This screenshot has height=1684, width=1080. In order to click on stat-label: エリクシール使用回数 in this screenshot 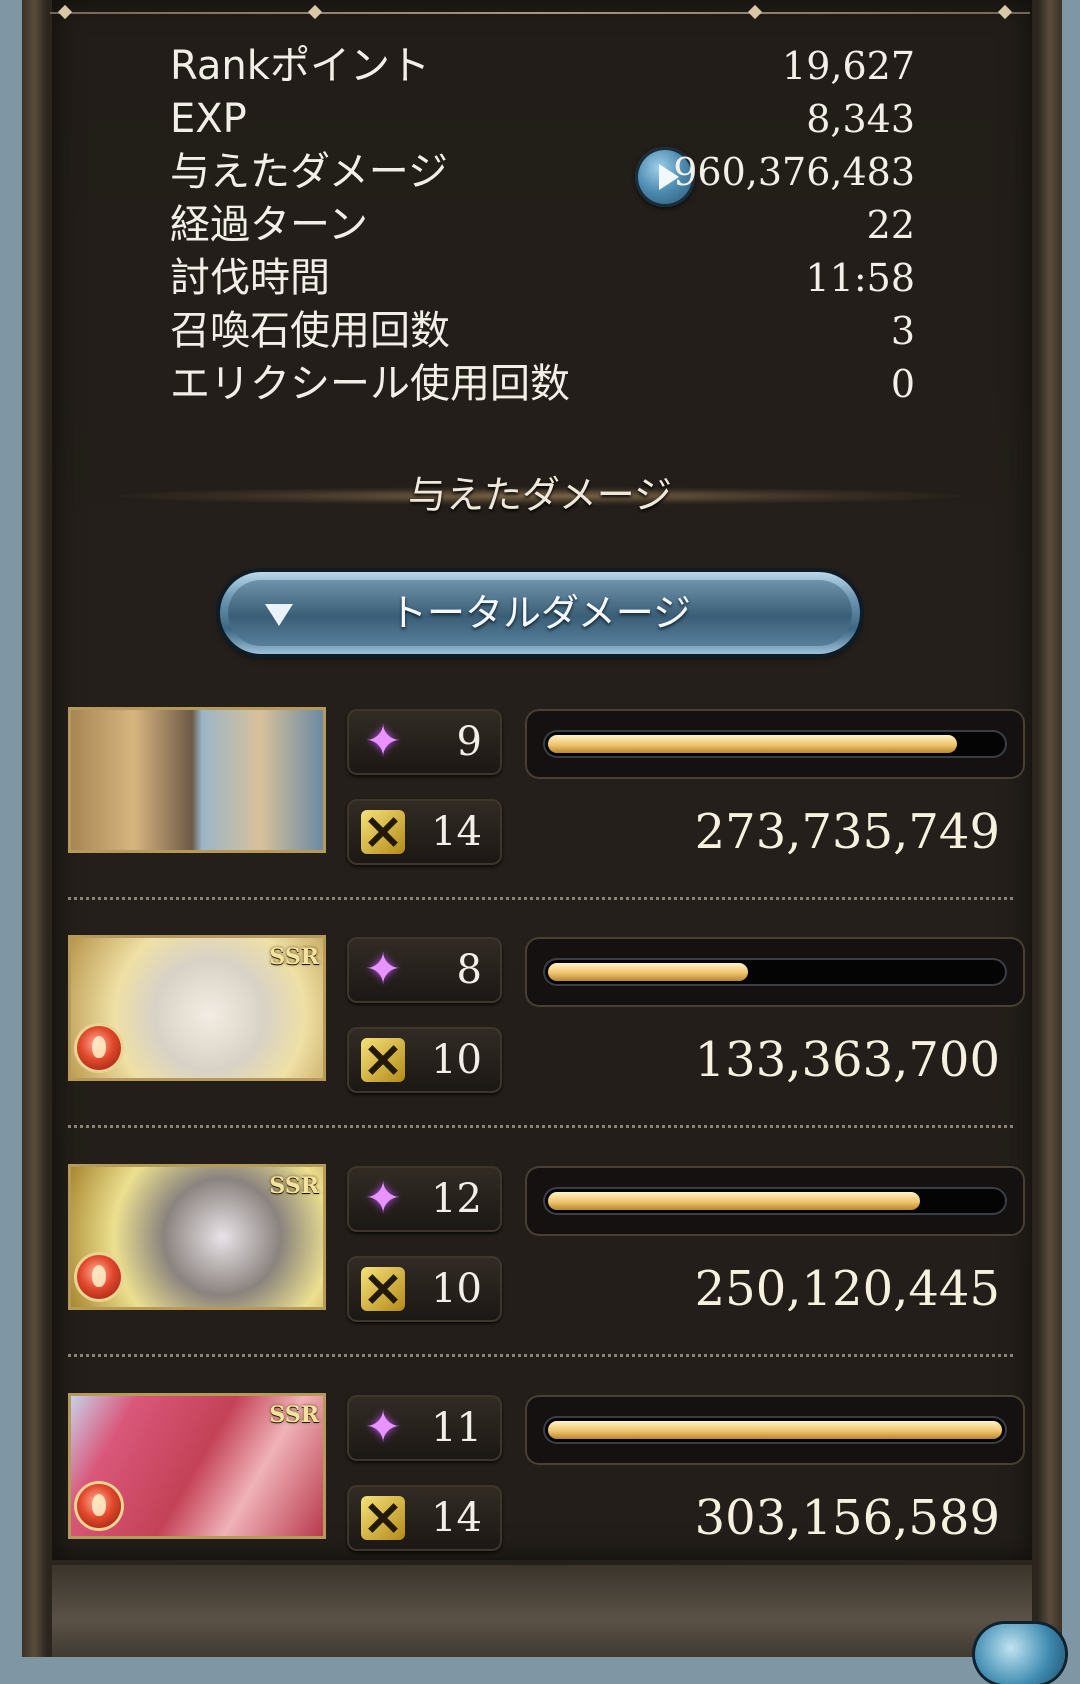, I will do `click(370, 384)`.